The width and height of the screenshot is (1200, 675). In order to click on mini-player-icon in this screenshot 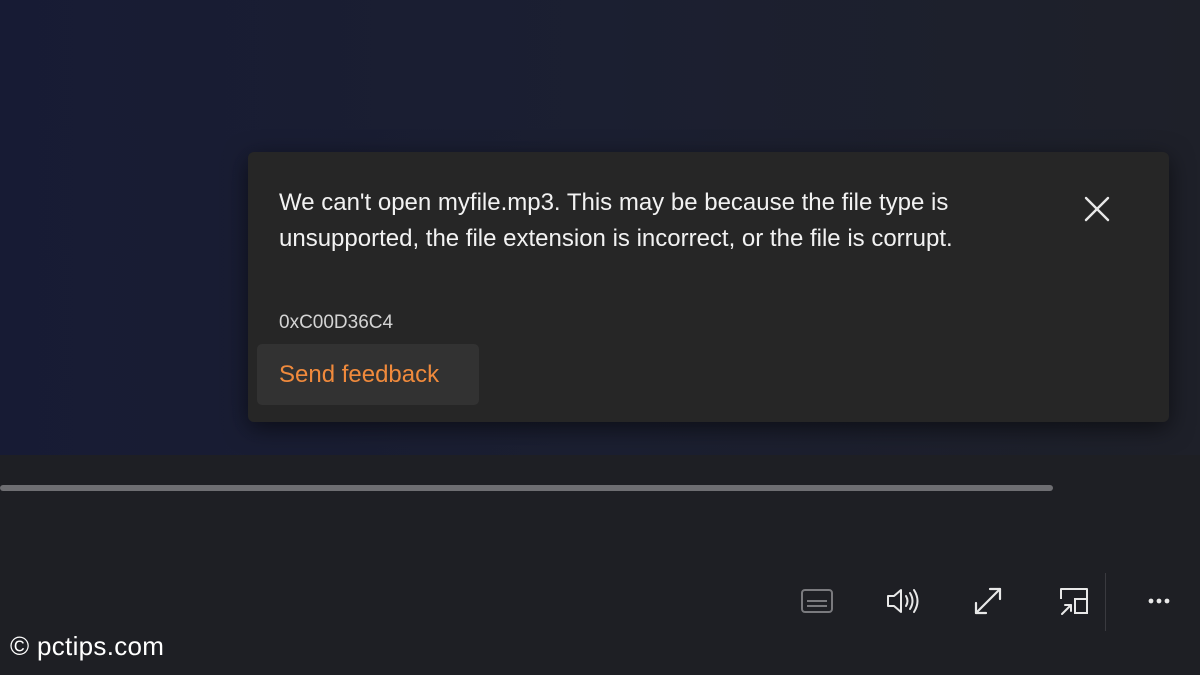, I will do `click(1074, 601)`.